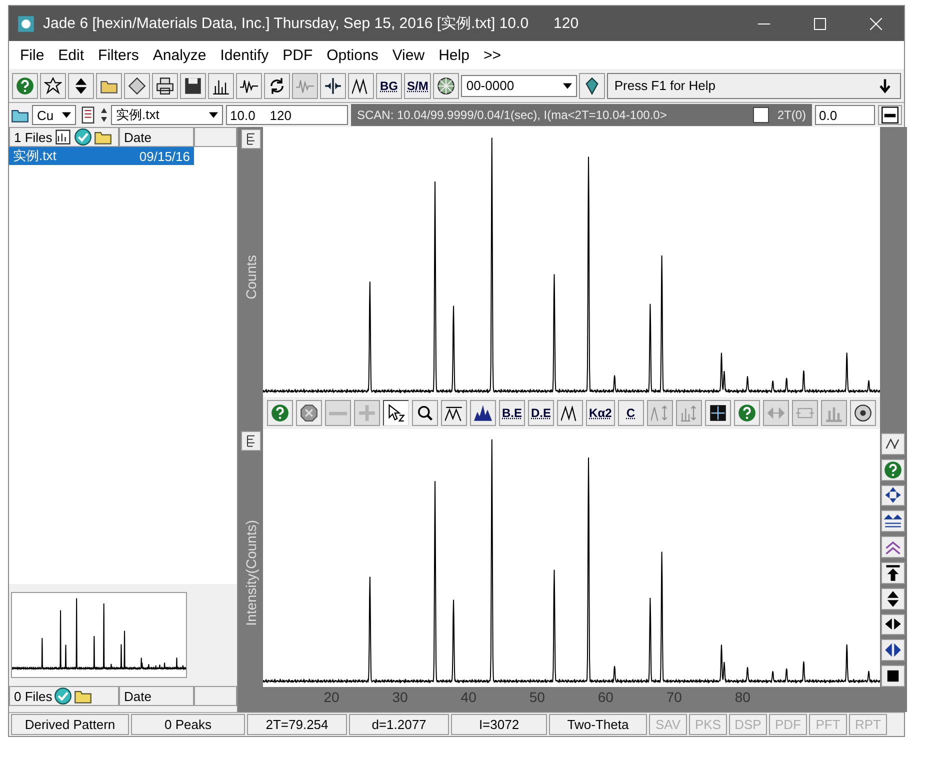 This screenshot has height=760, width=938. What do you see at coordinates (389, 85) in the screenshot?
I see `toolbar-button: BG` at bounding box center [389, 85].